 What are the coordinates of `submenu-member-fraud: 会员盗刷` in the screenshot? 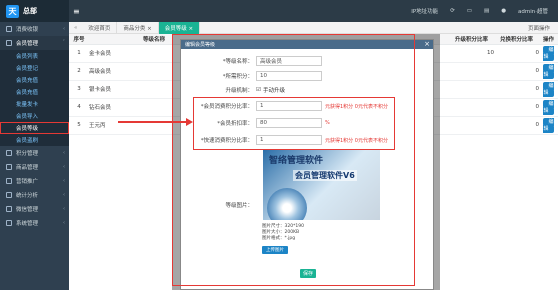 It's located at (34, 140).